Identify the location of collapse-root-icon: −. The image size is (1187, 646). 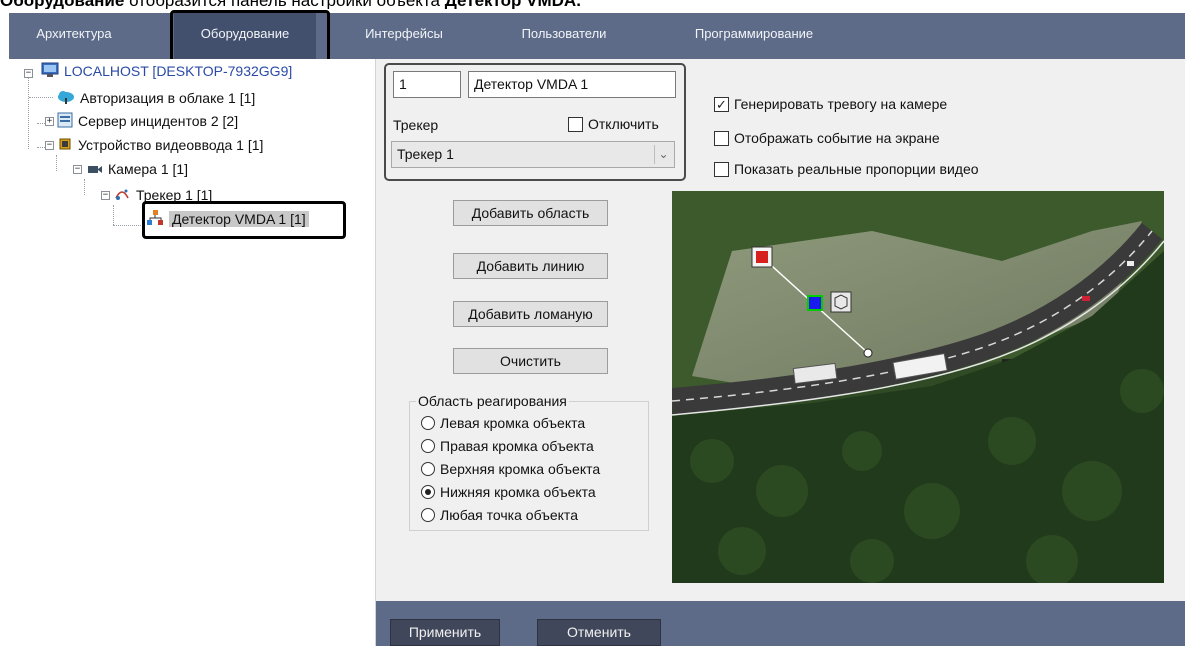
(28, 73).